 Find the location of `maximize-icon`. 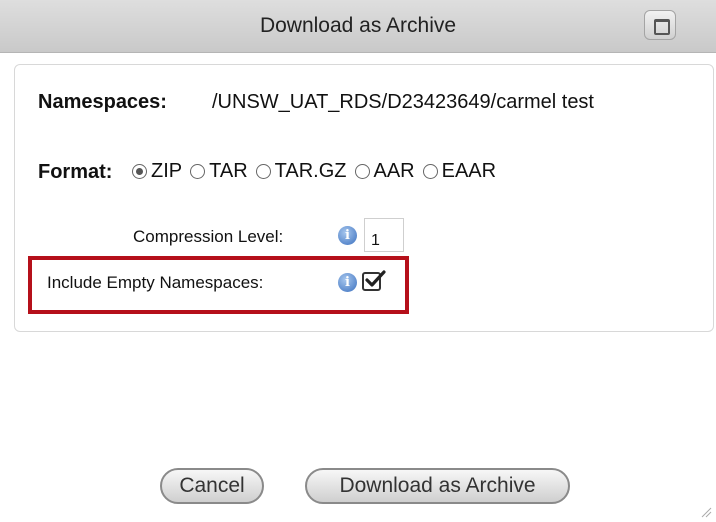

maximize-icon is located at coordinates (662, 27).